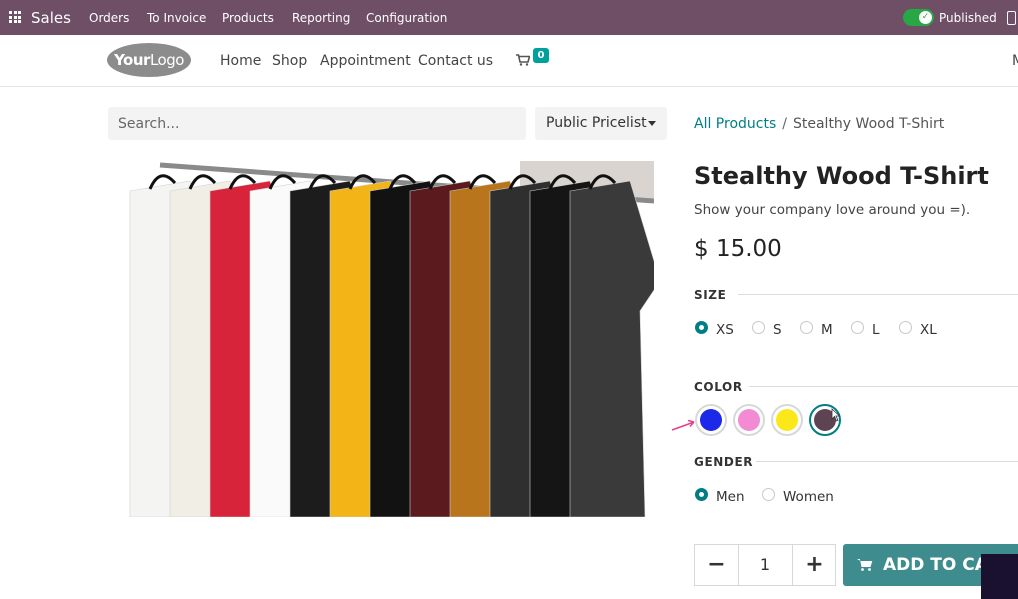 The image size is (1018, 599). Describe the element at coordinates (683, 425) in the screenshot. I see `annotation-arrow-icon` at that location.